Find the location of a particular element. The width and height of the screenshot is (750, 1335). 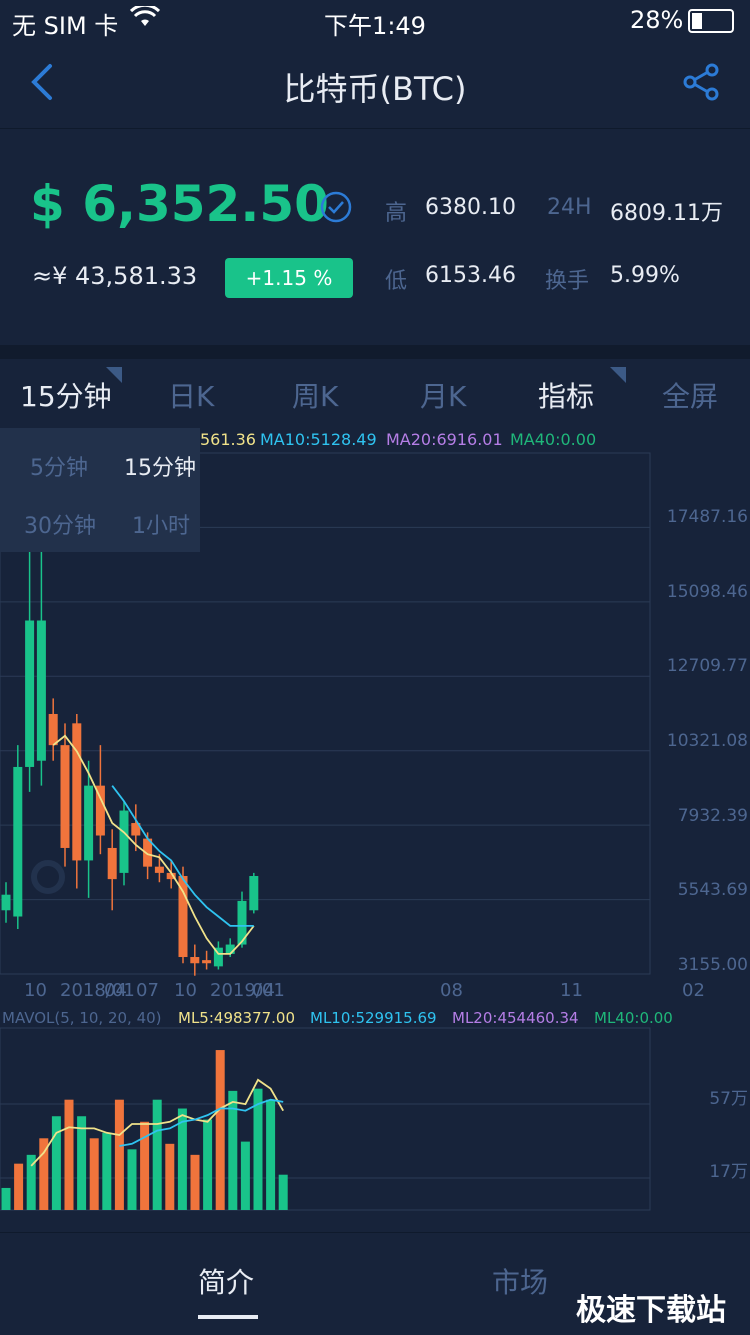

interval-30min: 30分钟 is located at coordinates (60, 524).